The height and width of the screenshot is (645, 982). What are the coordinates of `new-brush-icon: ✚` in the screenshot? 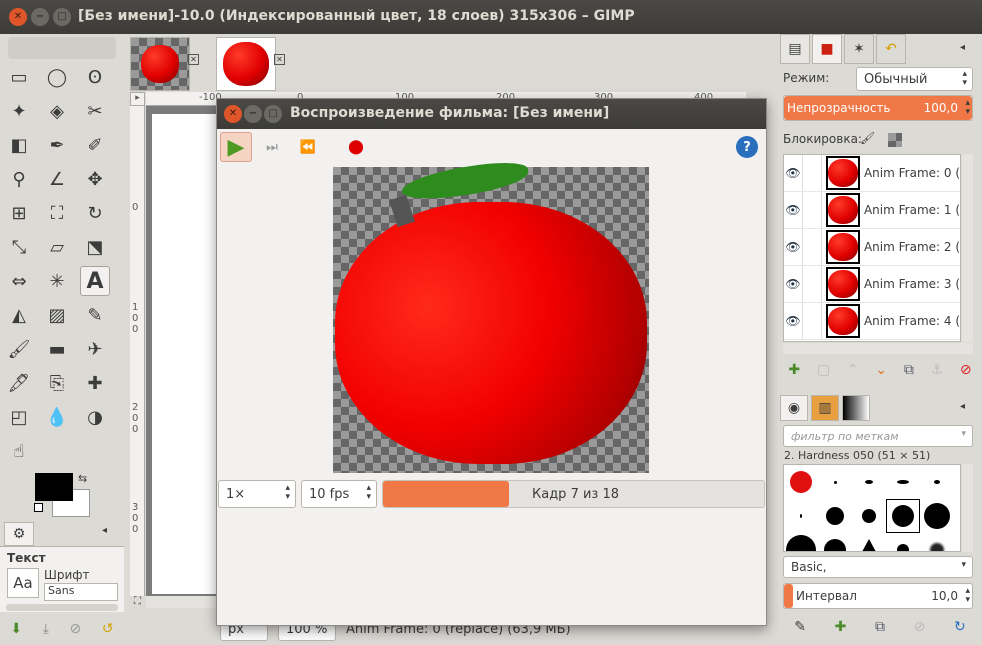 It's located at (841, 627).